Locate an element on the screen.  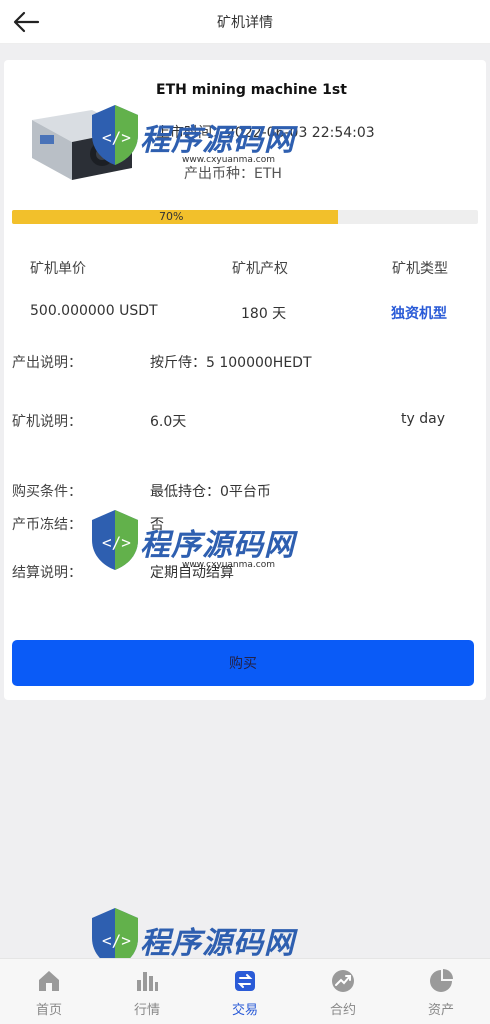
sales-progress-label: 70% is located at coordinates (171, 216).